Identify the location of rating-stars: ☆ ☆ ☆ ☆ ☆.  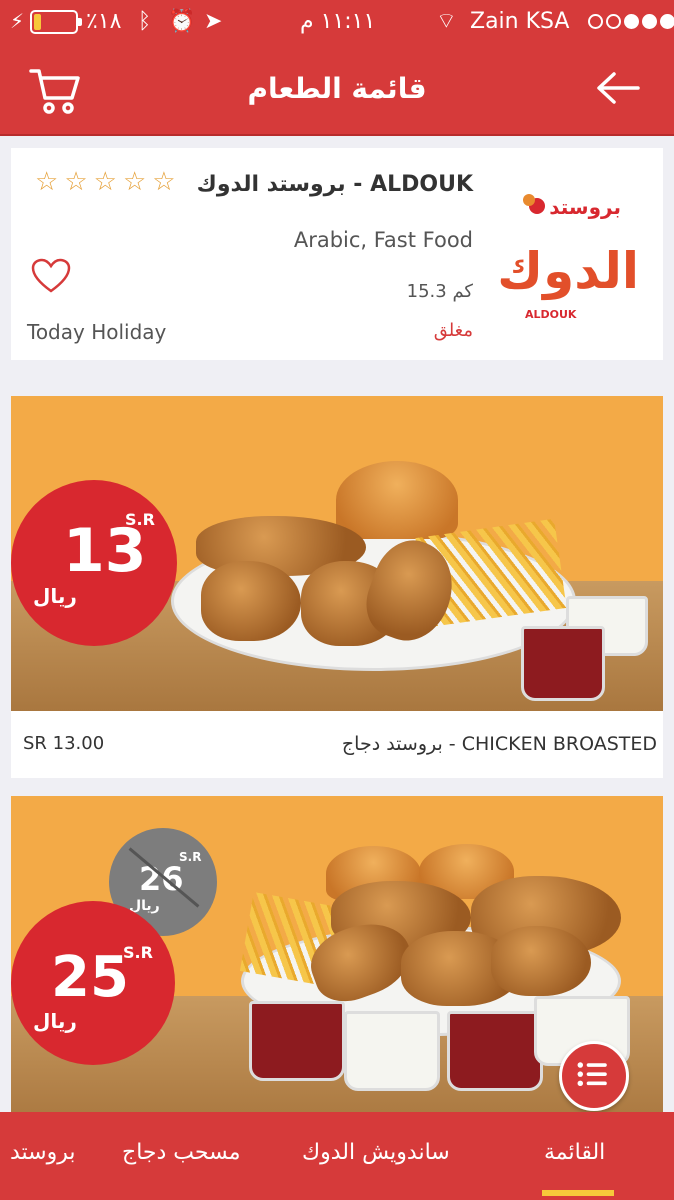
(105, 182).